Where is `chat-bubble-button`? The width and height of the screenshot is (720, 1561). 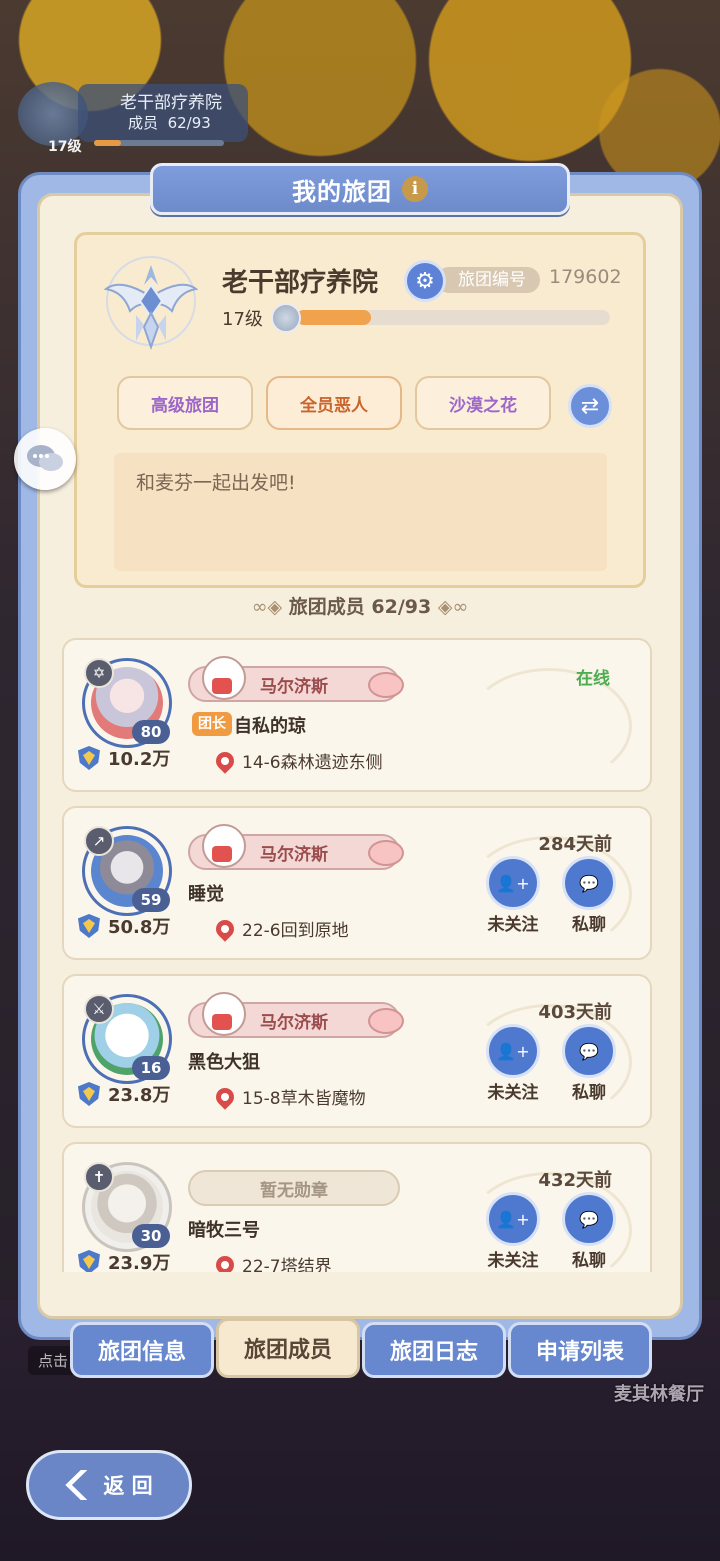 chat-bubble-button is located at coordinates (45, 459).